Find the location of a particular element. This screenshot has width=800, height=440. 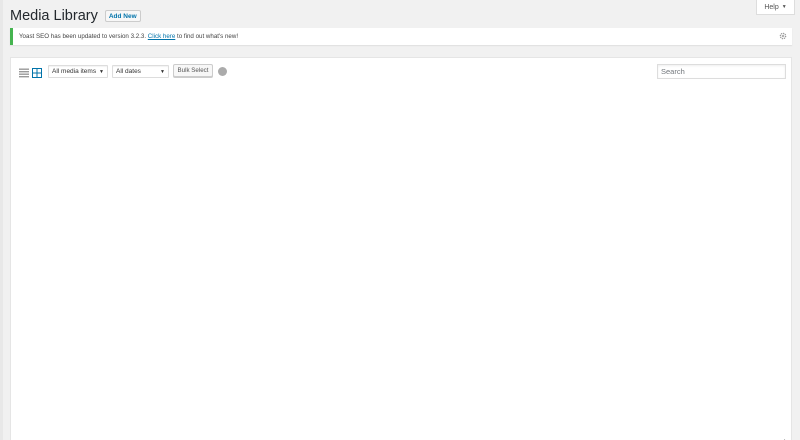

notice-click-here-link: Click here is located at coordinates (162, 36).